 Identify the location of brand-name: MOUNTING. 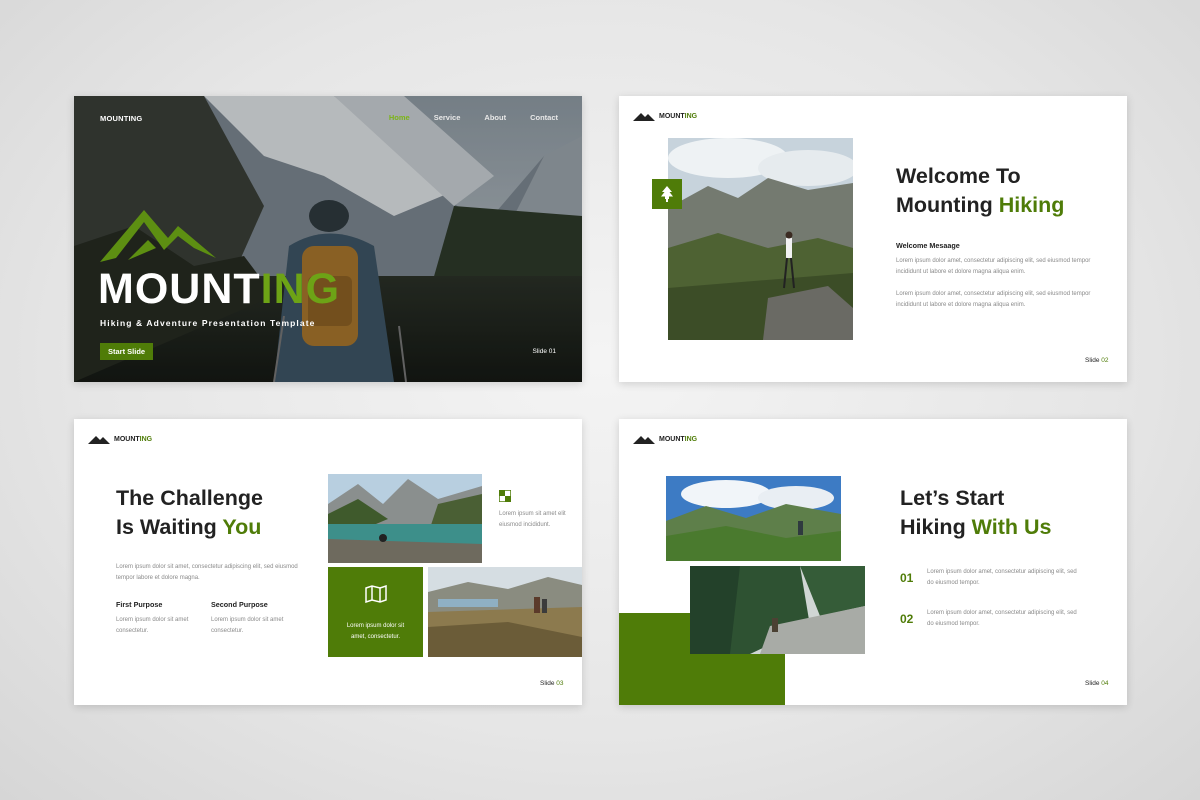
(121, 118).